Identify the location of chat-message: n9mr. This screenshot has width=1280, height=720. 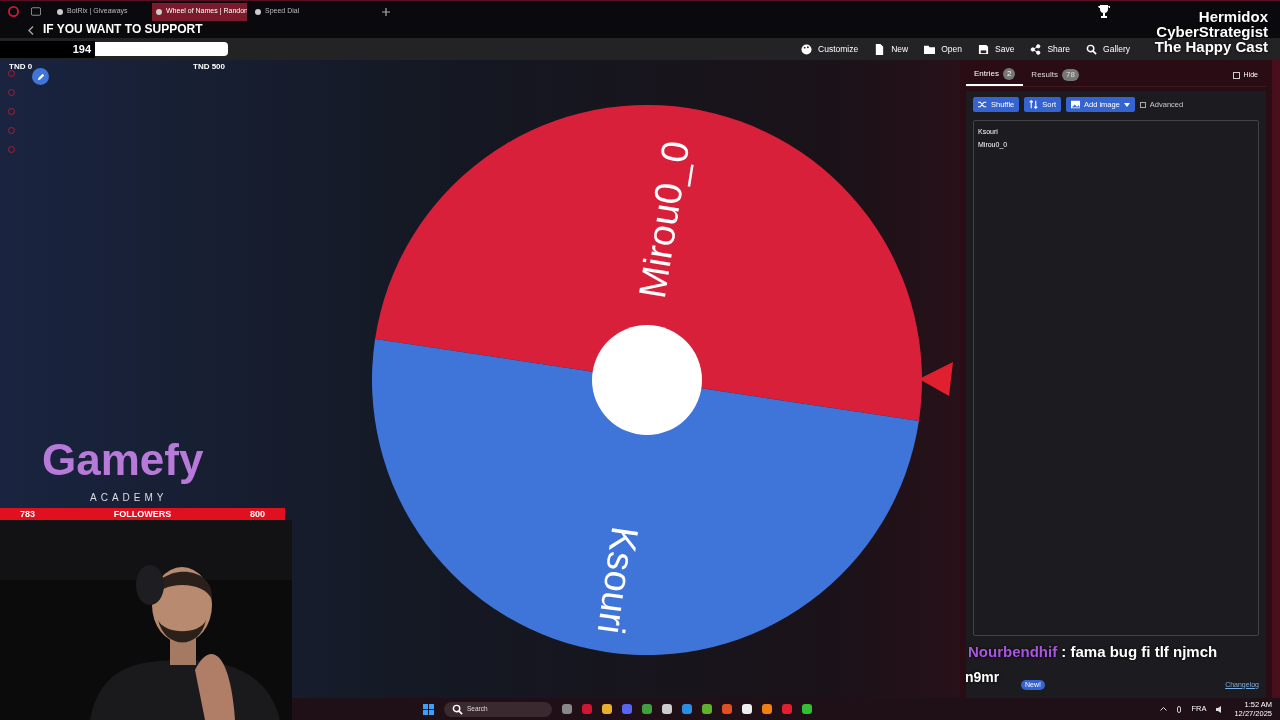
(982, 677).